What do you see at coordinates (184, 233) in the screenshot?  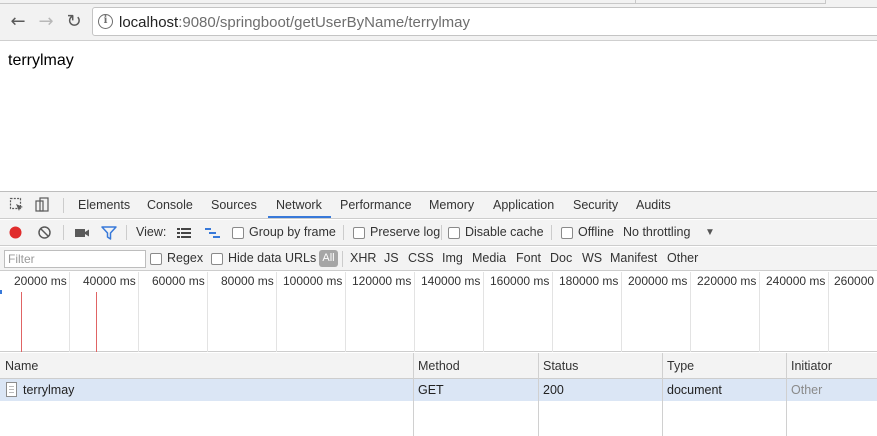 I see `large-rows-icon` at bounding box center [184, 233].